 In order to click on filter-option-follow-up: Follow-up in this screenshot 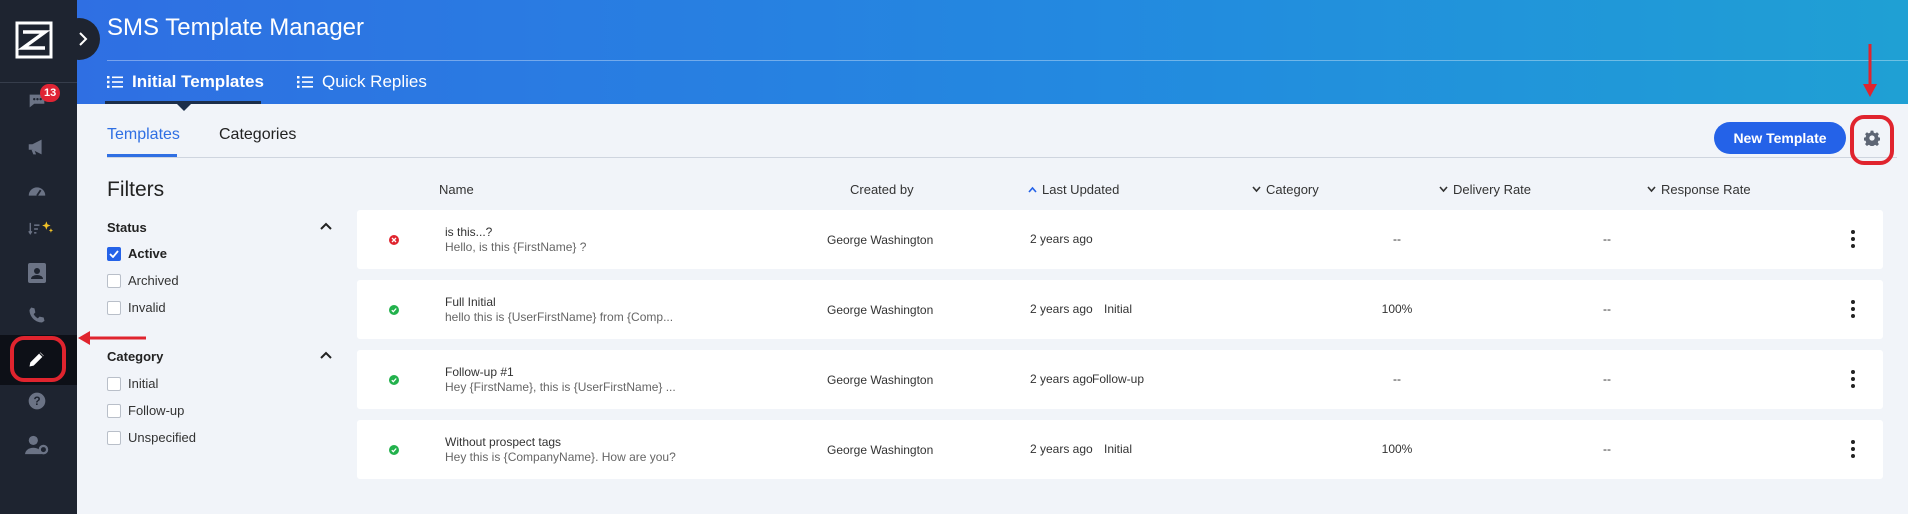, I will do `click(145, 410)`.